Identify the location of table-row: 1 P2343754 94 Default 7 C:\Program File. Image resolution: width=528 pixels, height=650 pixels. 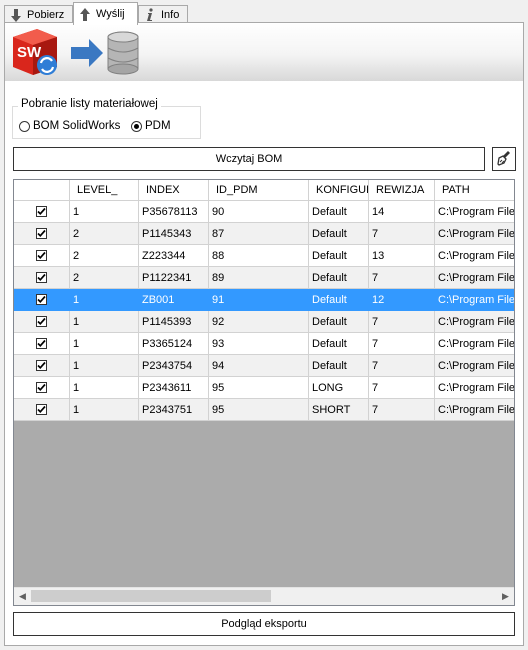
(264, 366).